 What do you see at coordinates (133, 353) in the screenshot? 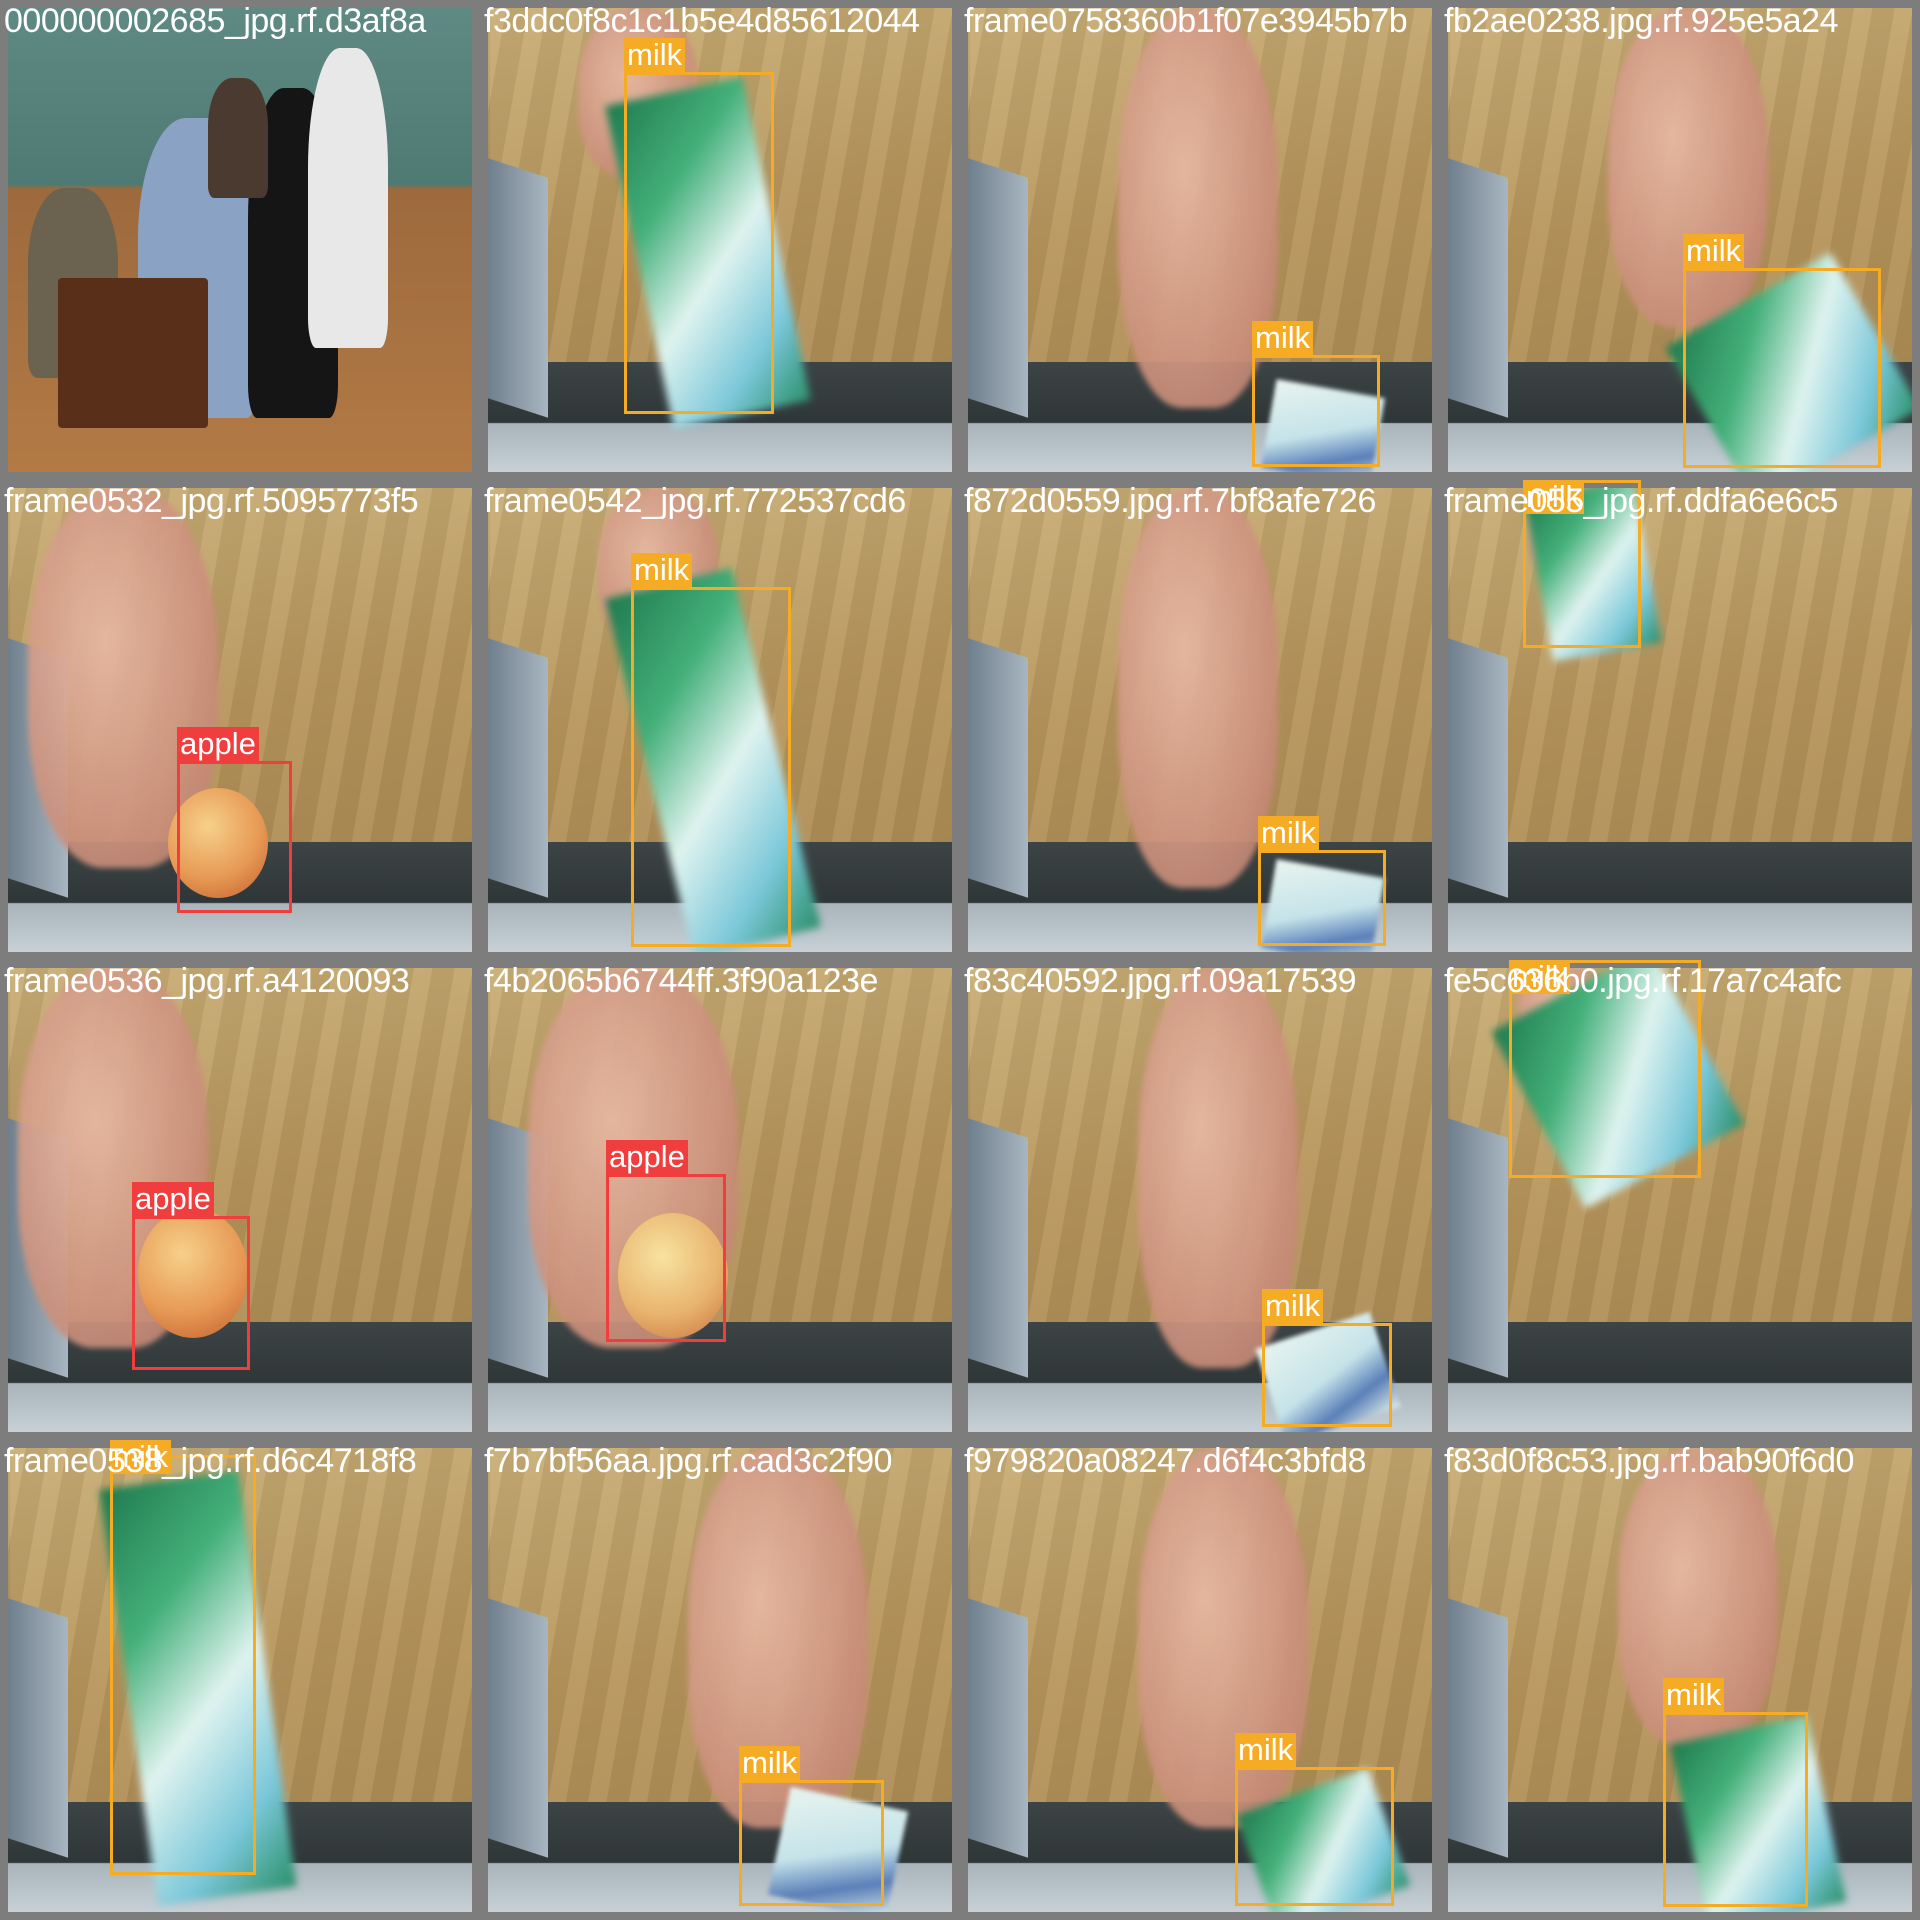
I see `wooden-counter` at bounding box center [133, 353].